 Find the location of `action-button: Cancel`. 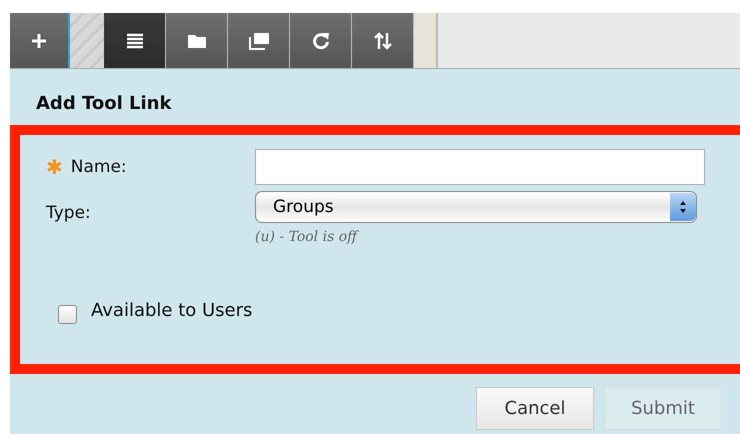

action-button: Cancel is located at coordinates (535, 408).